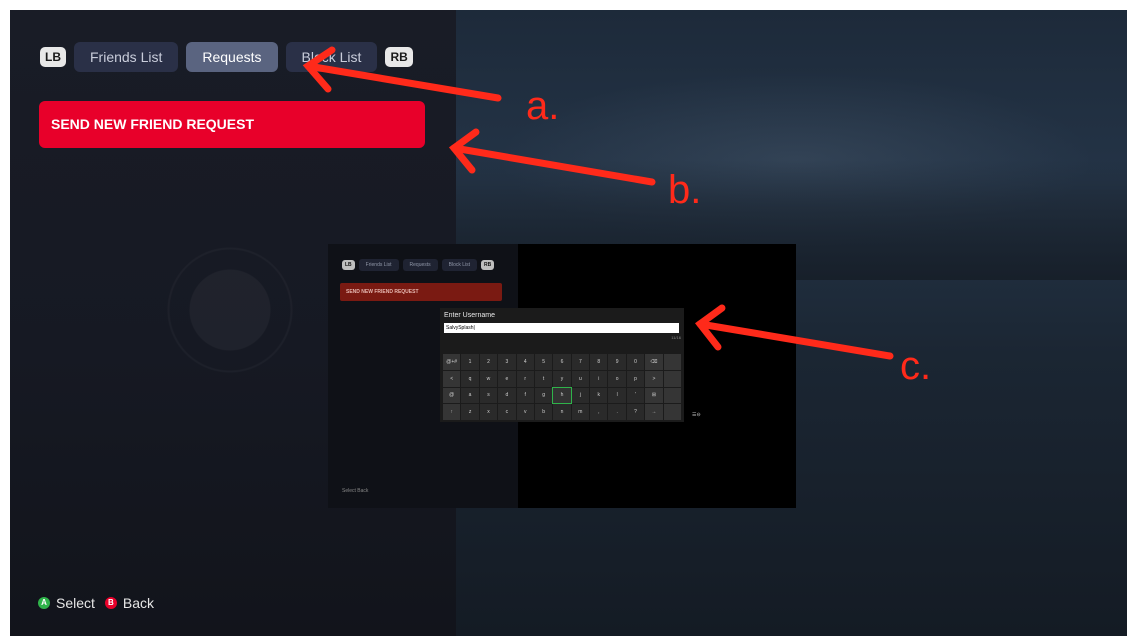 The image size is (1127, 636). Describe the element at coordinates (543, 106) in the screenshot. I see `annotation-a: a.` at that location.